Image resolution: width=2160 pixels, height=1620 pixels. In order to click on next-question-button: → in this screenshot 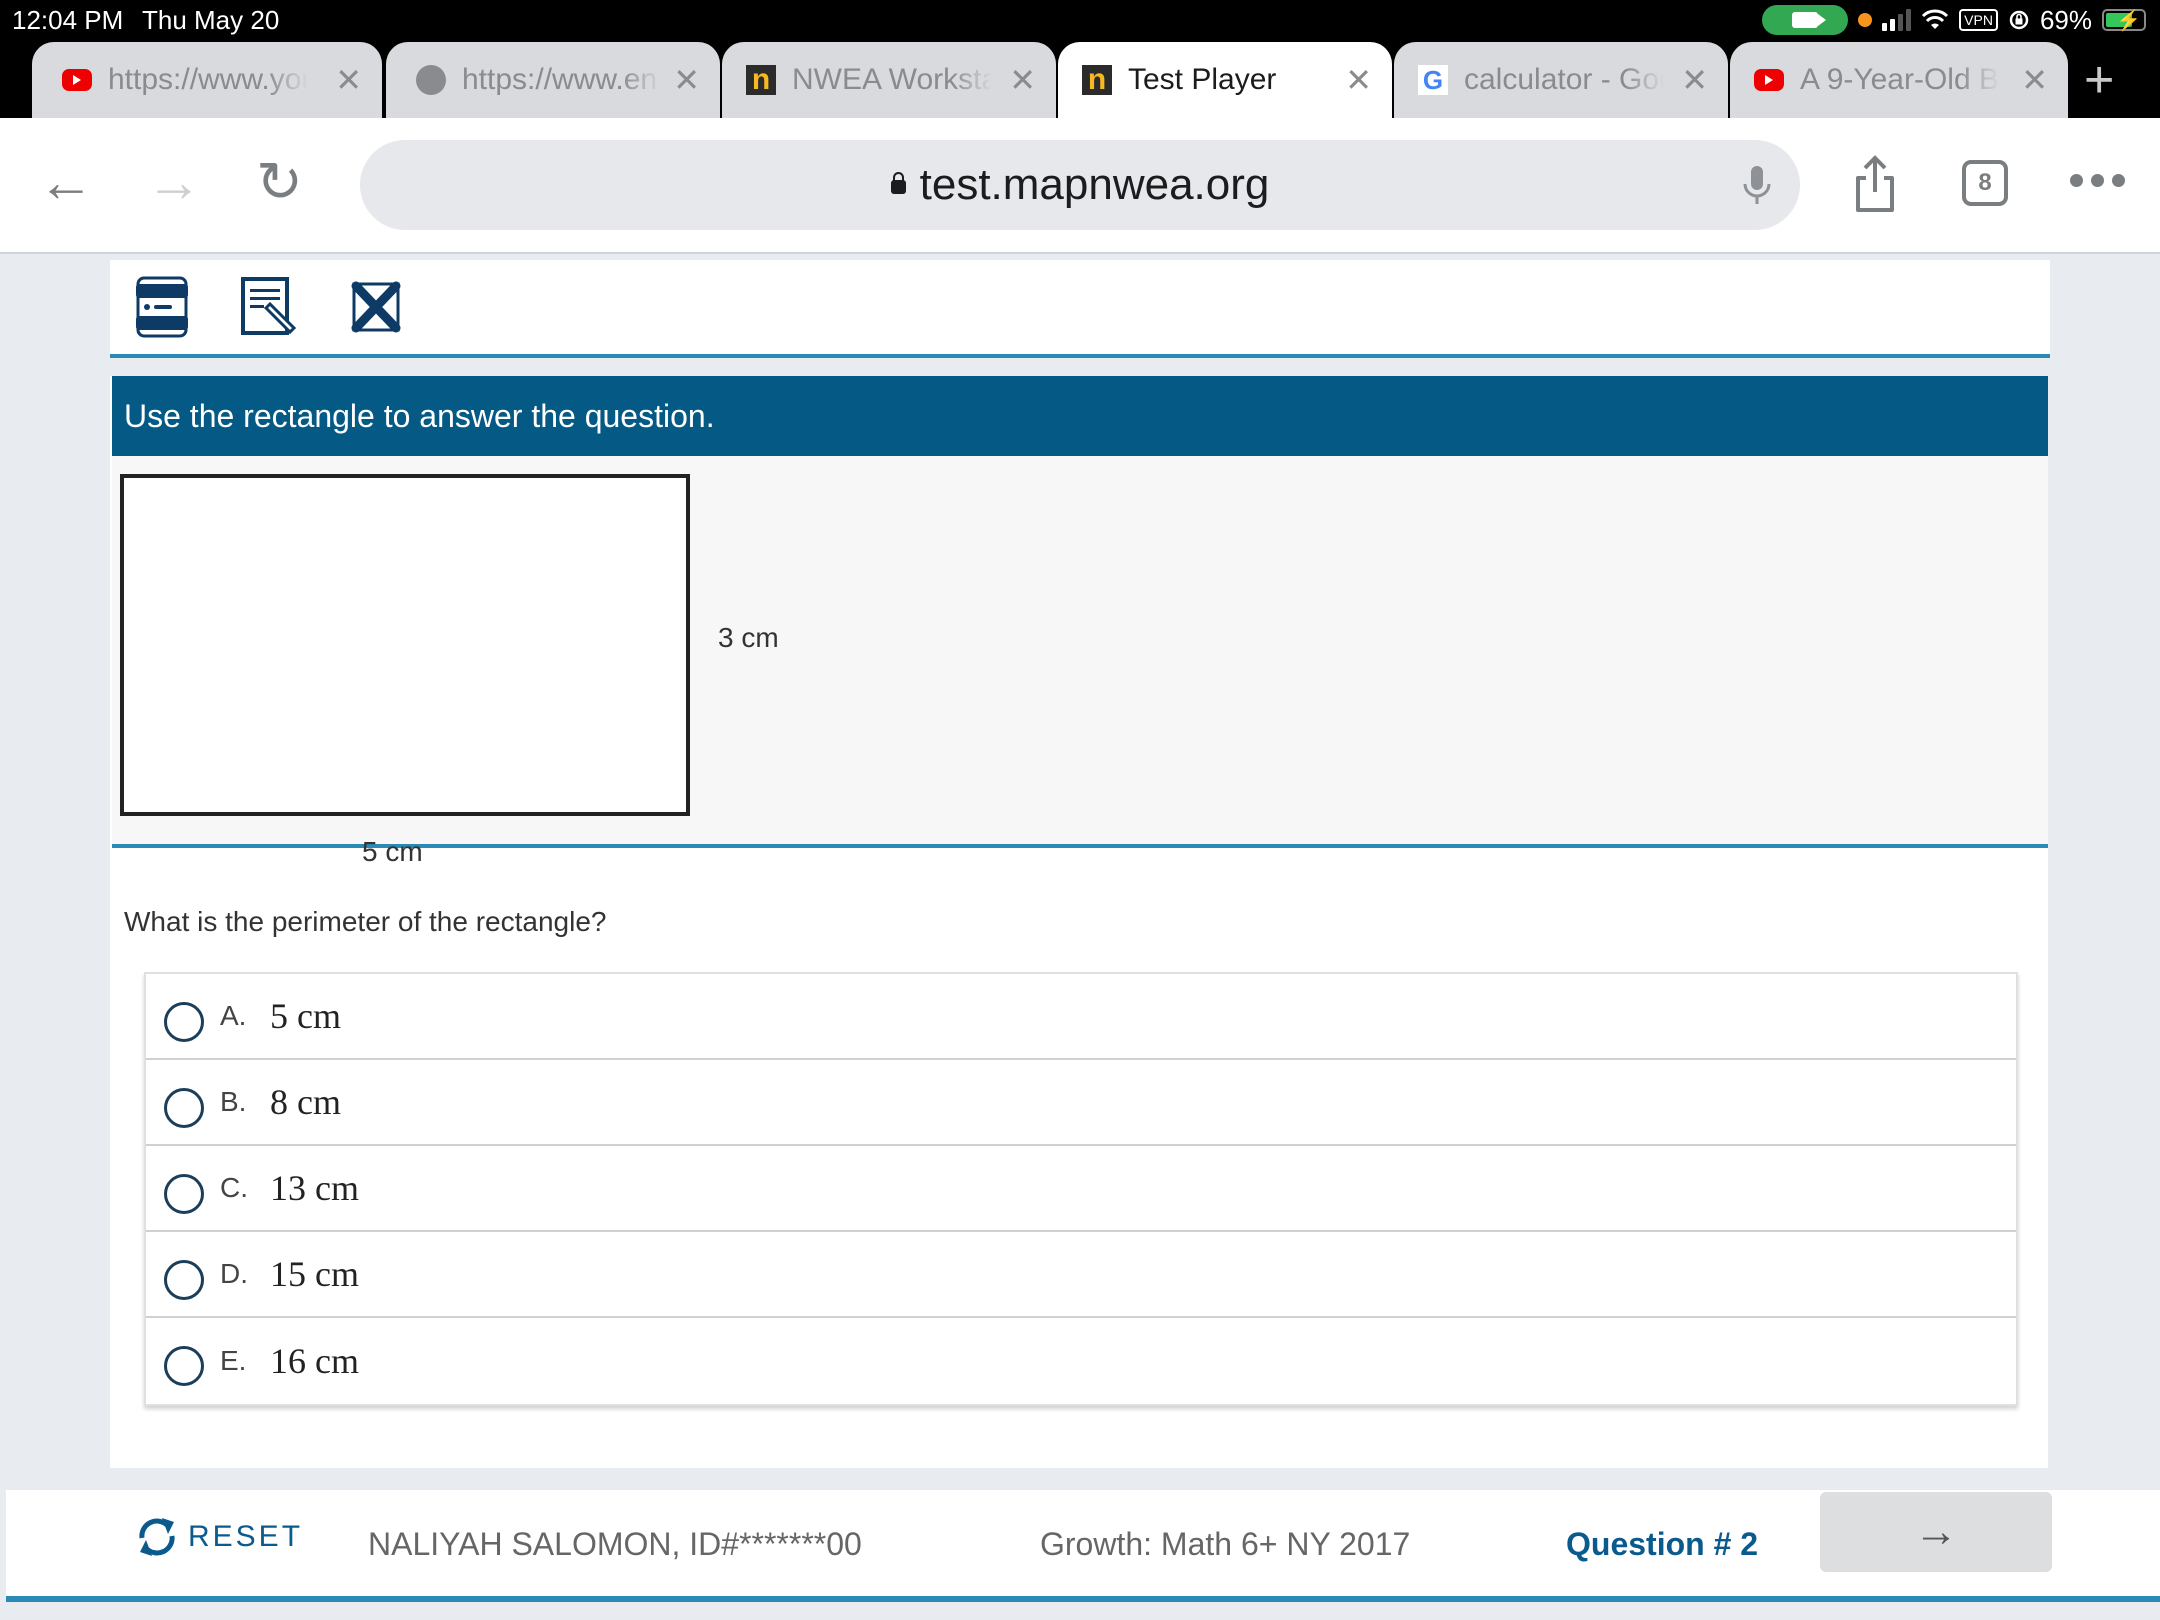, I will do `click(1936, 1532)`.